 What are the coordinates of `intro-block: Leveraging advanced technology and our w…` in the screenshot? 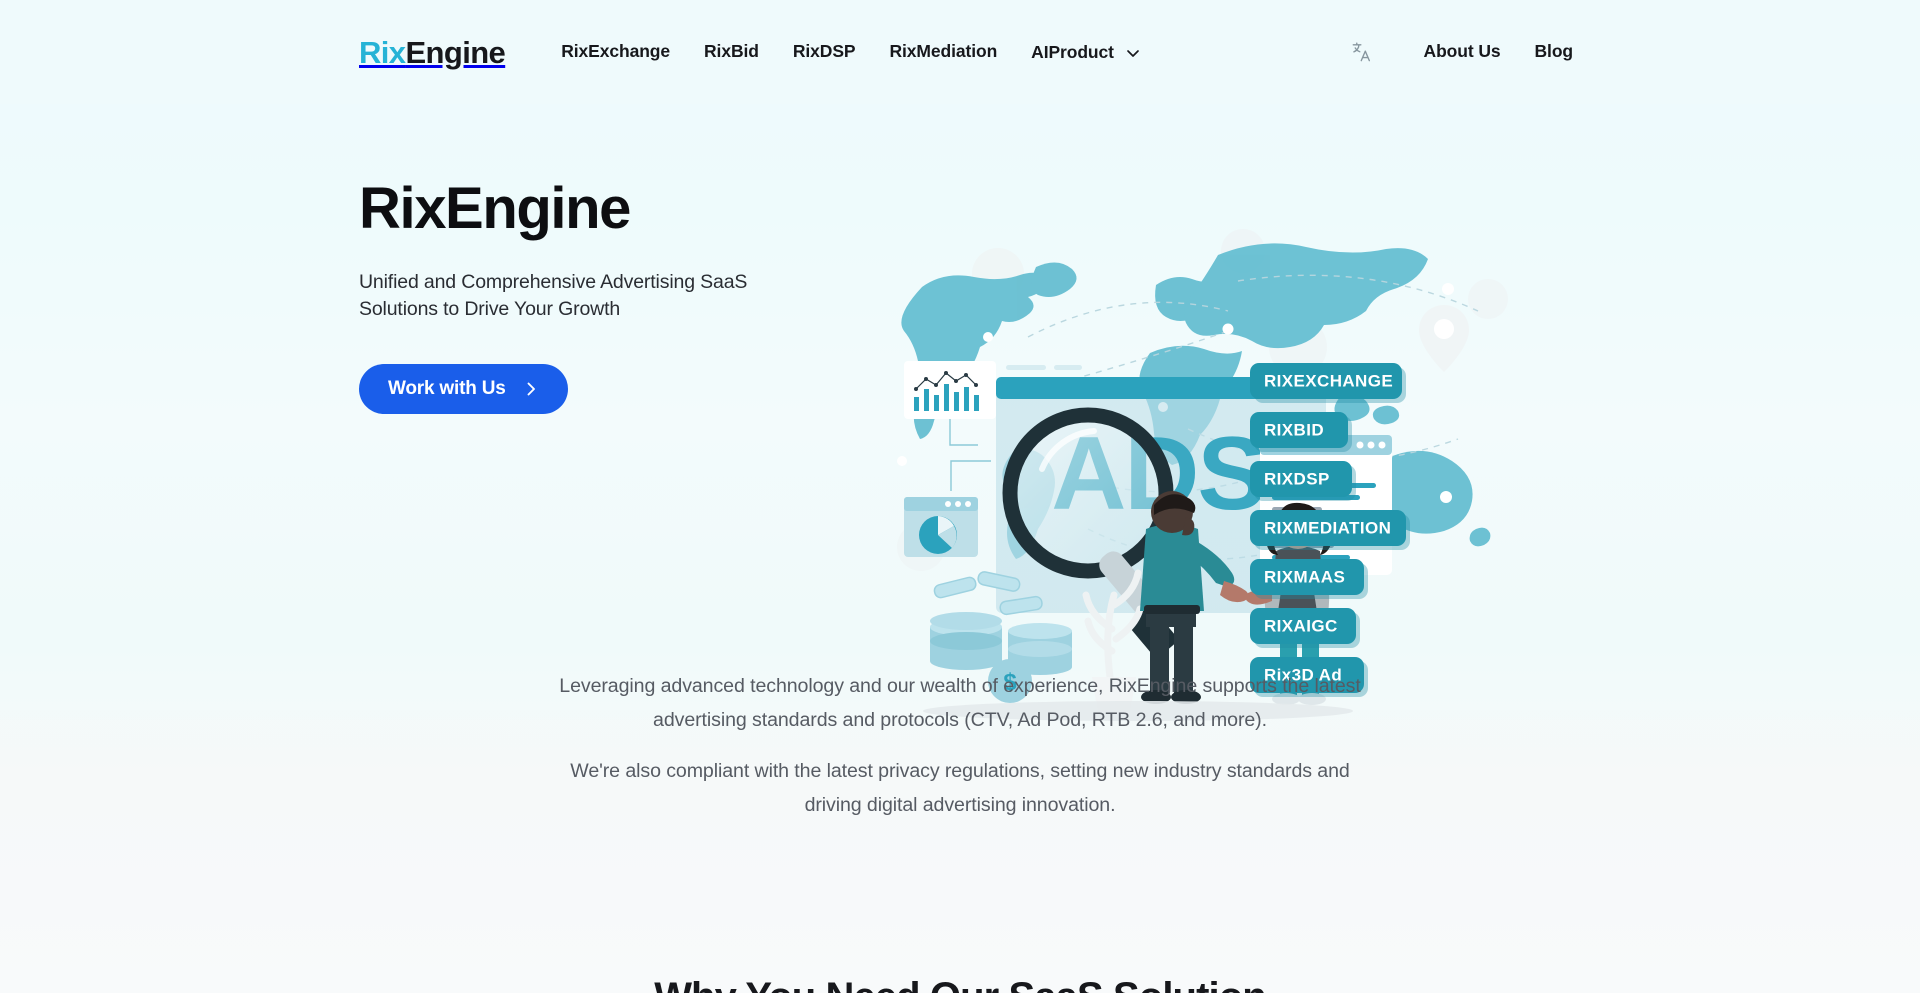 It's located at (960, 746).